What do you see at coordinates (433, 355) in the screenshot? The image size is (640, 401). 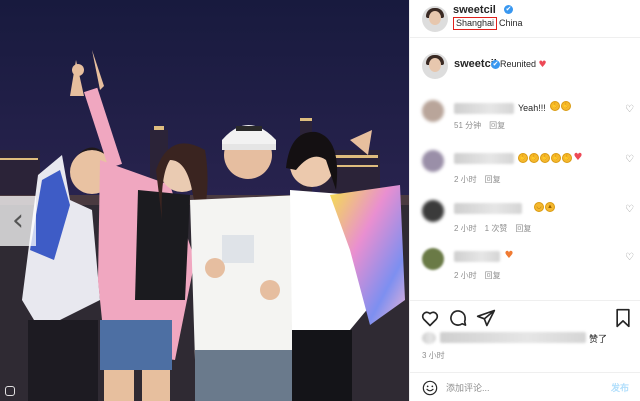 I see `post-time: 3 小时` at bounding box center [433, 355].